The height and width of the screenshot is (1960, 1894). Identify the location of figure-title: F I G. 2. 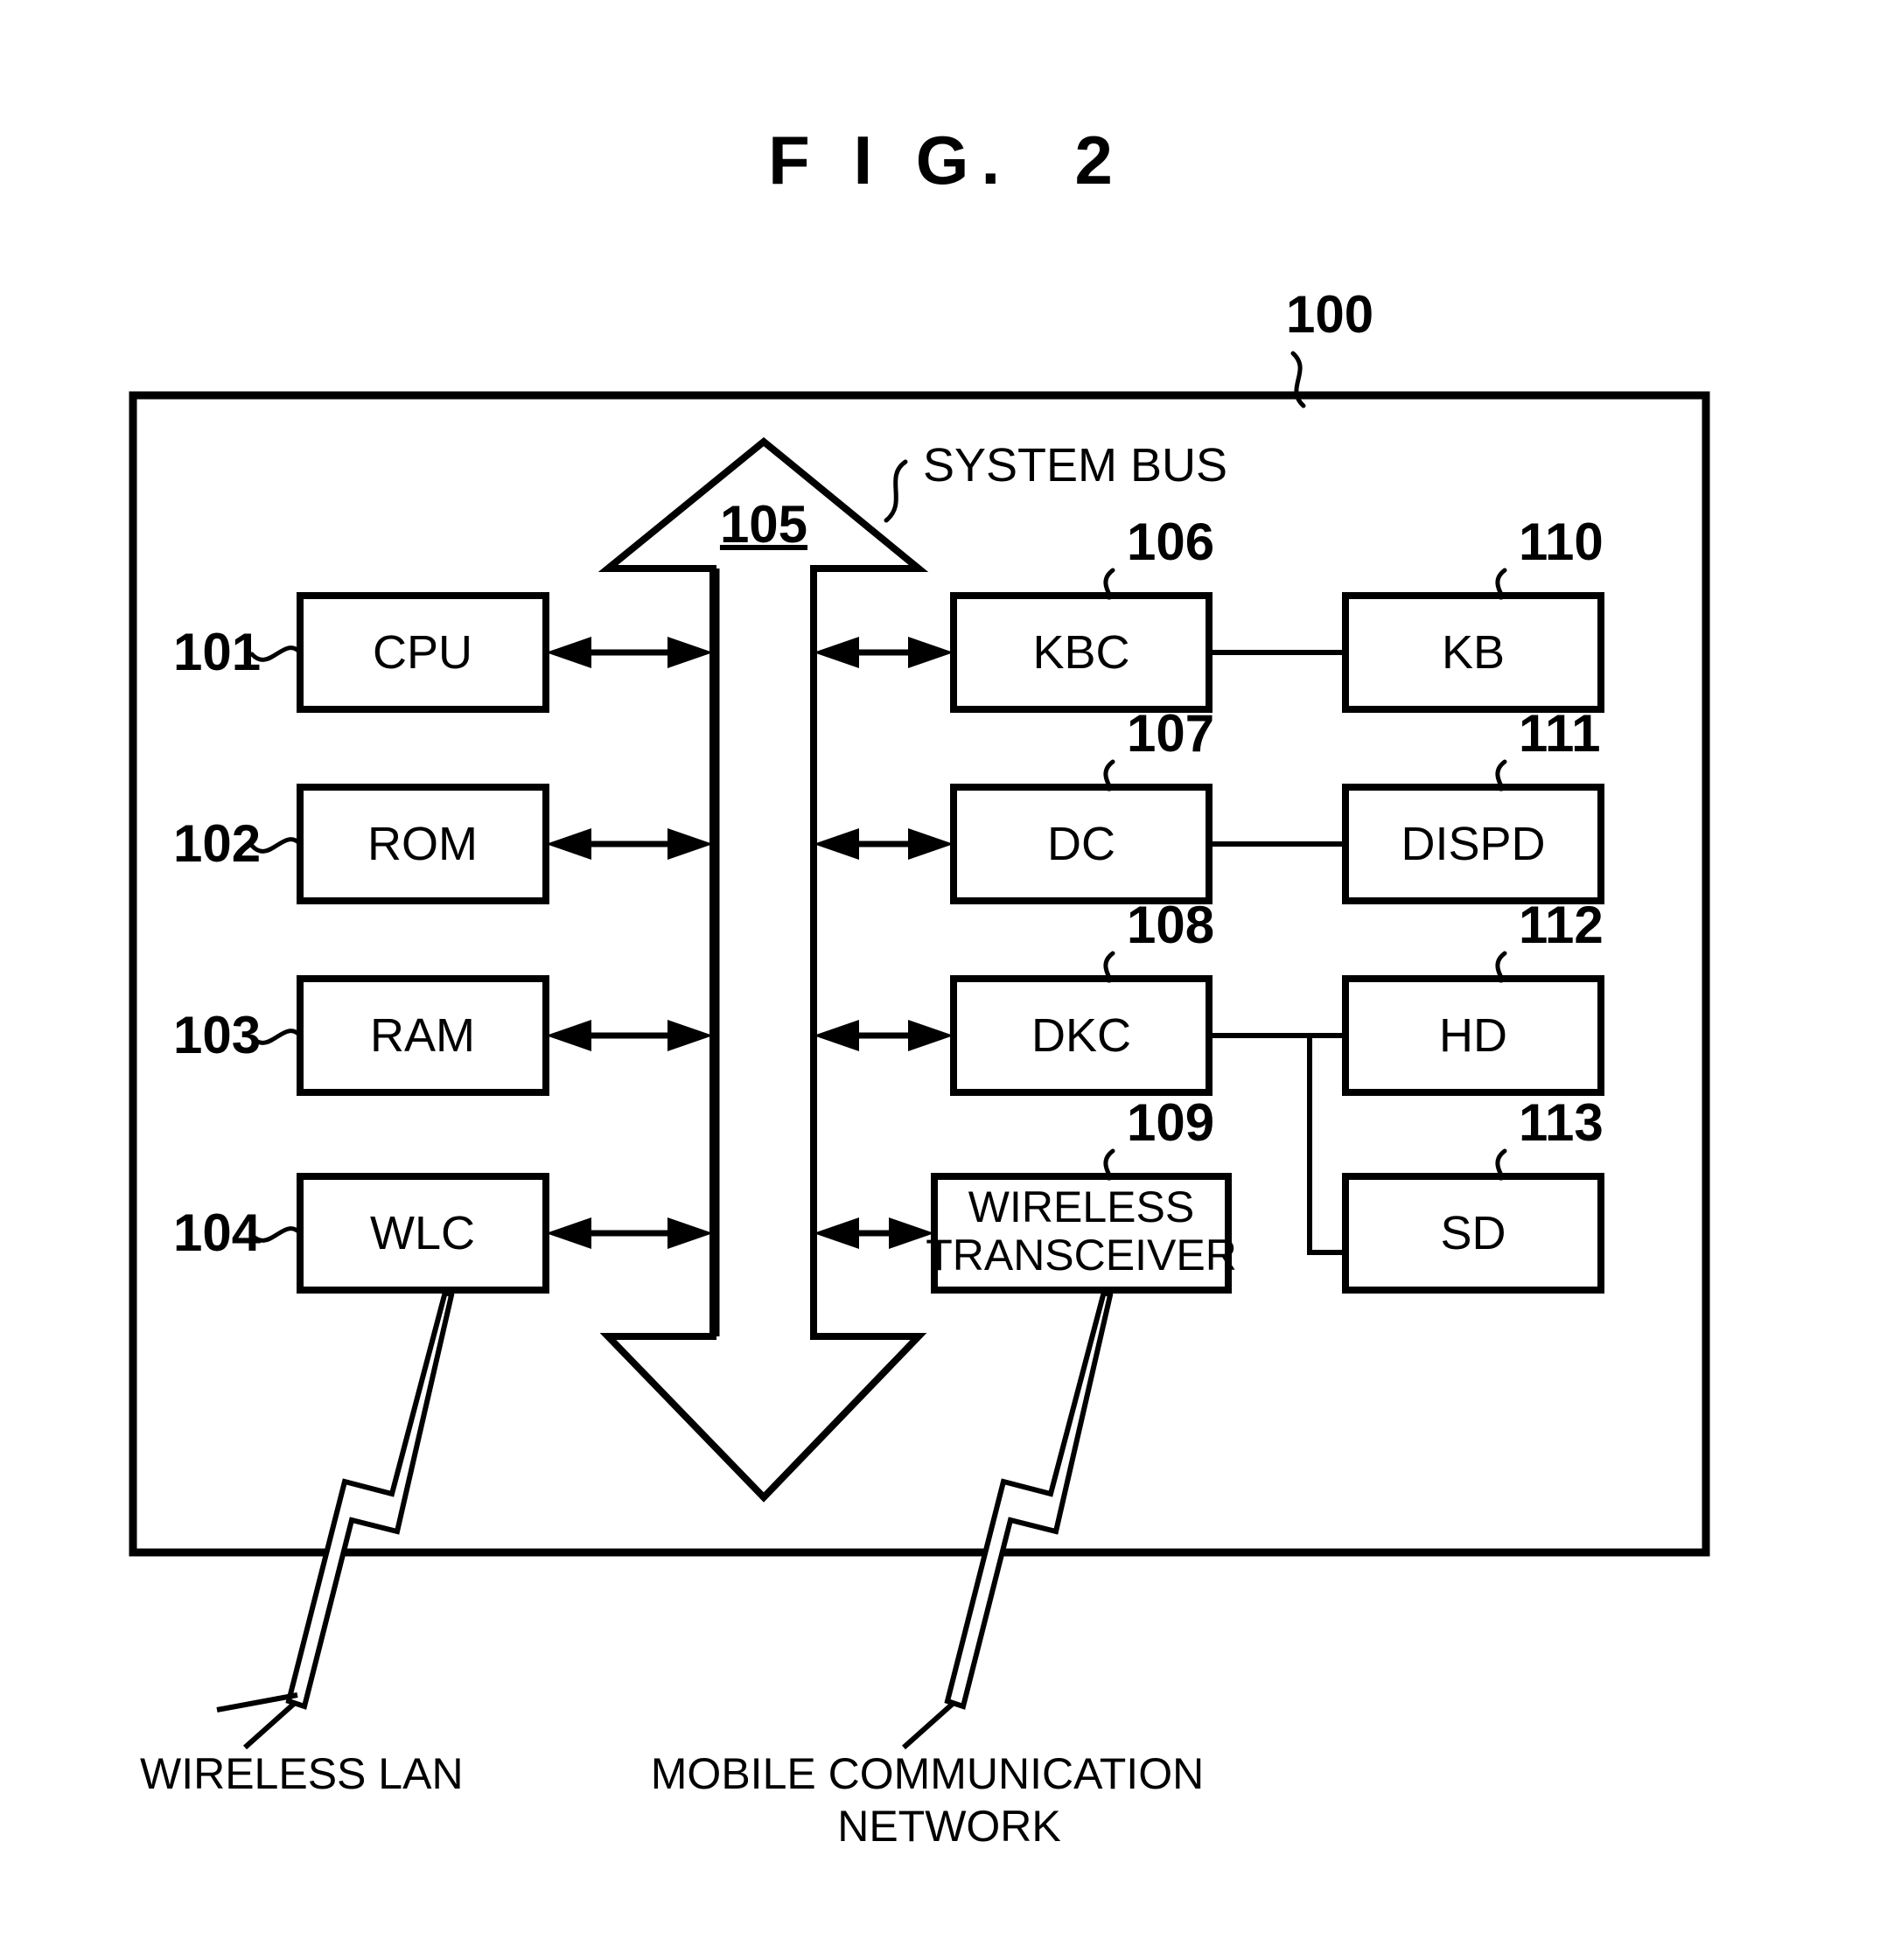
(946, 160).